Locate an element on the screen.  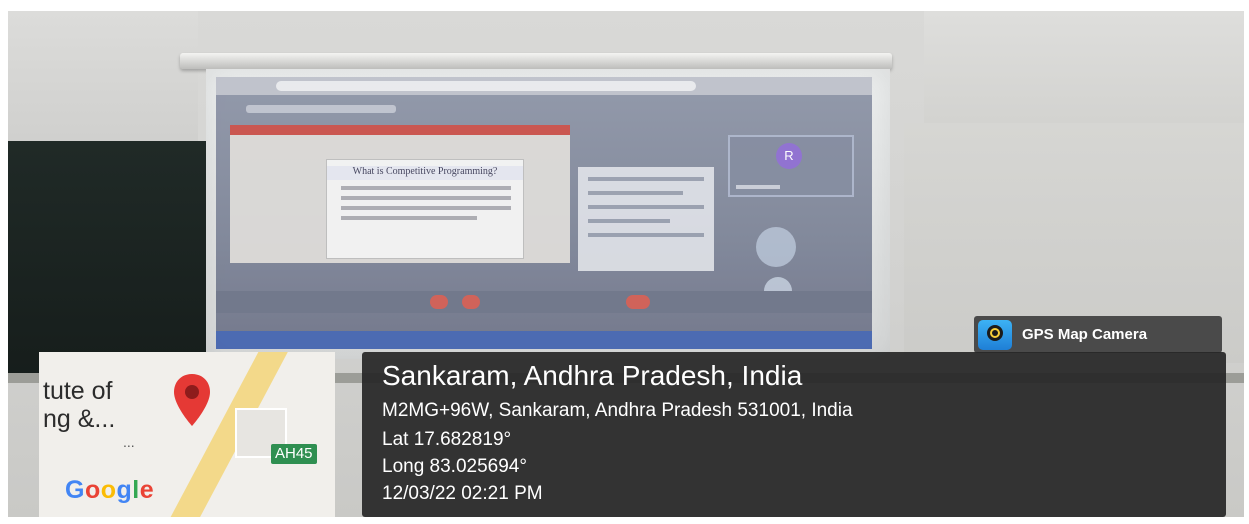
avatar: R is located at coordinates (789, 156).